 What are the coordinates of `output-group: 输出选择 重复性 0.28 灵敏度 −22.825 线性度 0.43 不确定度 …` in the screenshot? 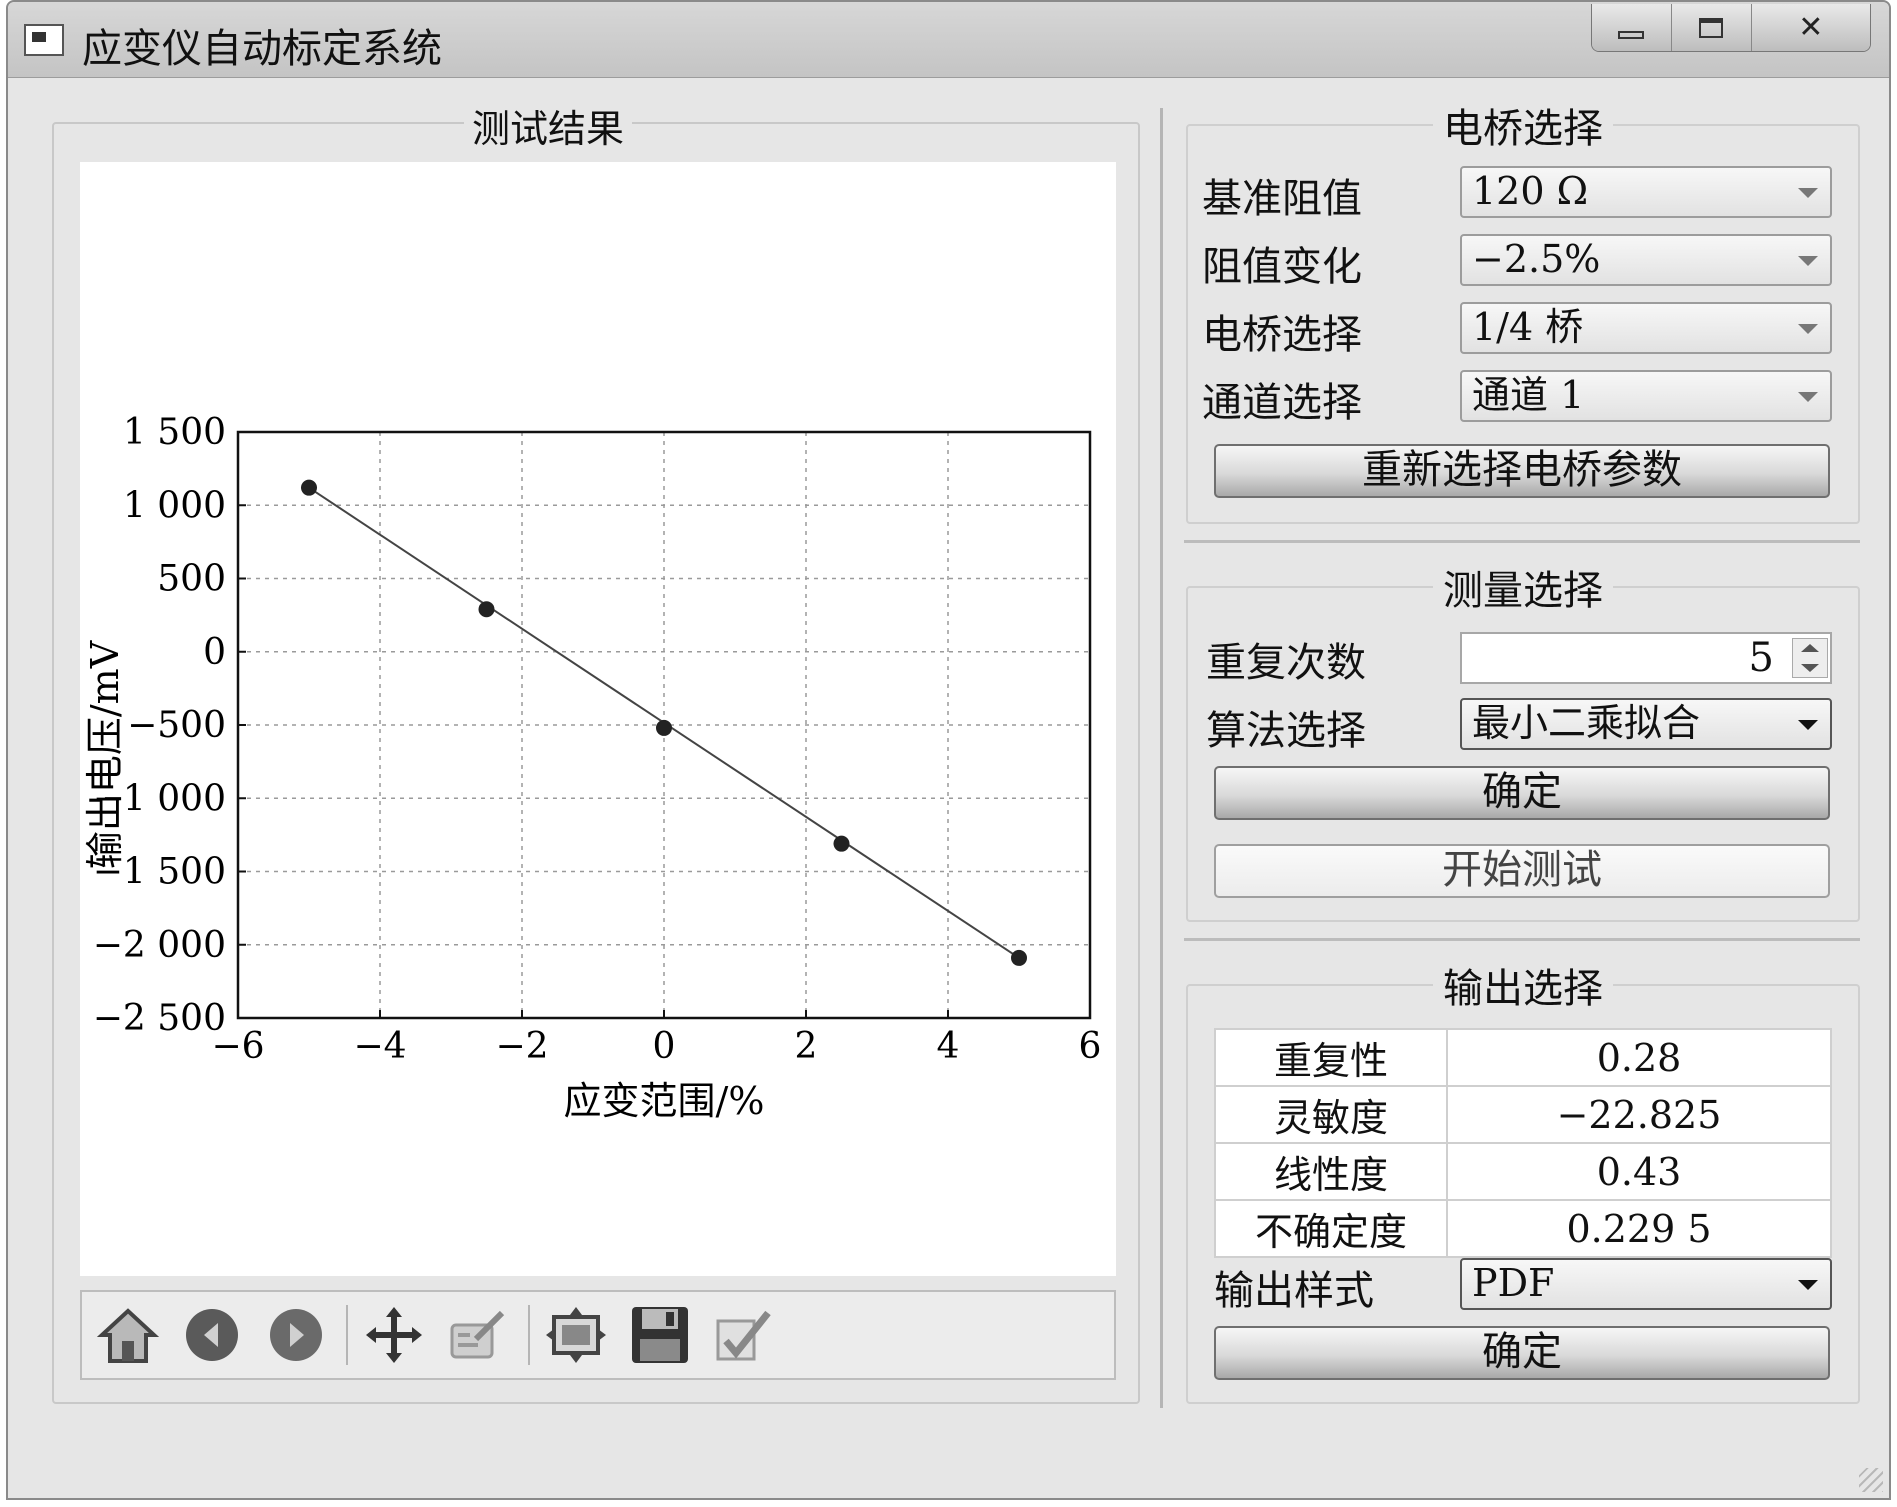 It's located at (1523, 1185).